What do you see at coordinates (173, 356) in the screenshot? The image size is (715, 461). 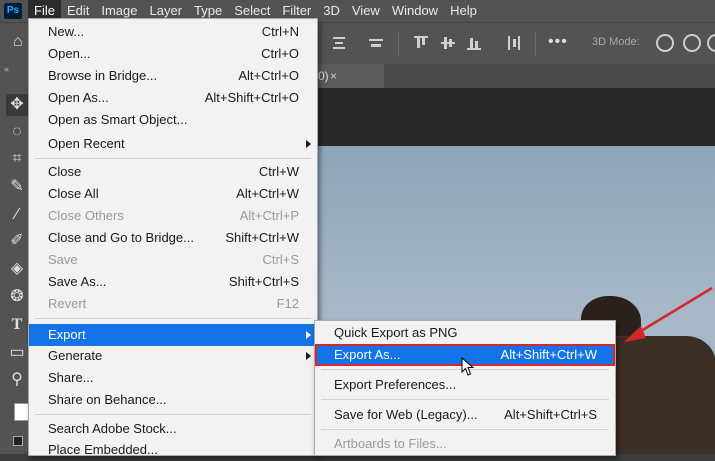 I see `menu-item-generate: Generate` at bounding box center [173, 356].